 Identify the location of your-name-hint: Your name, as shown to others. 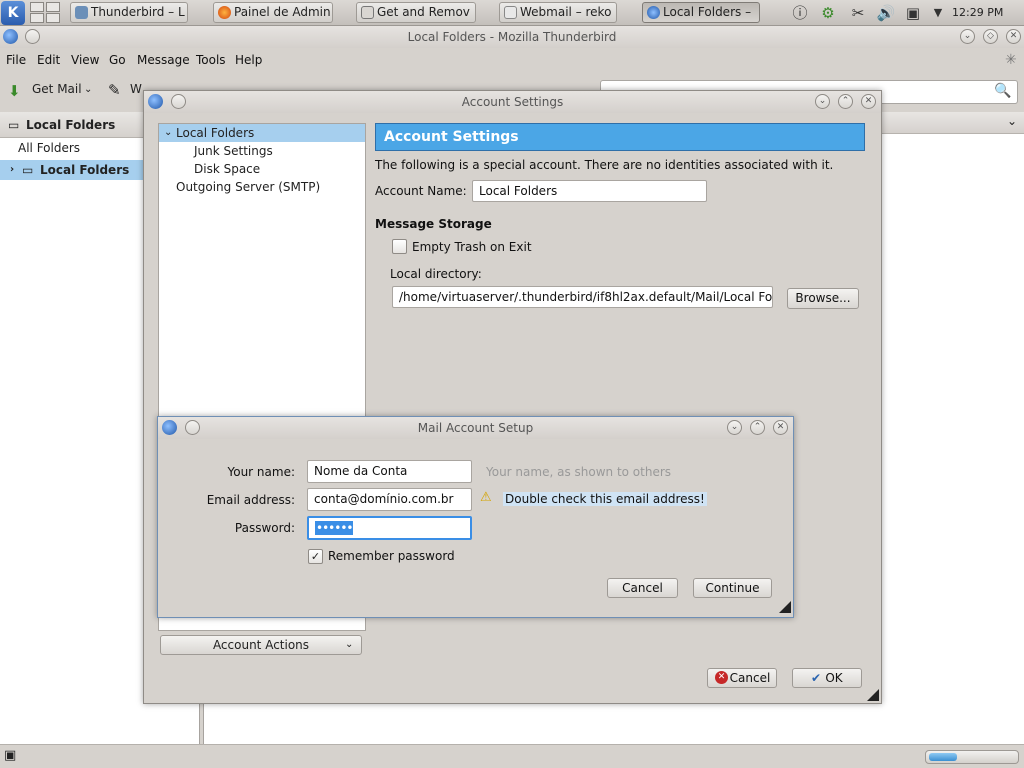
(579, 472).